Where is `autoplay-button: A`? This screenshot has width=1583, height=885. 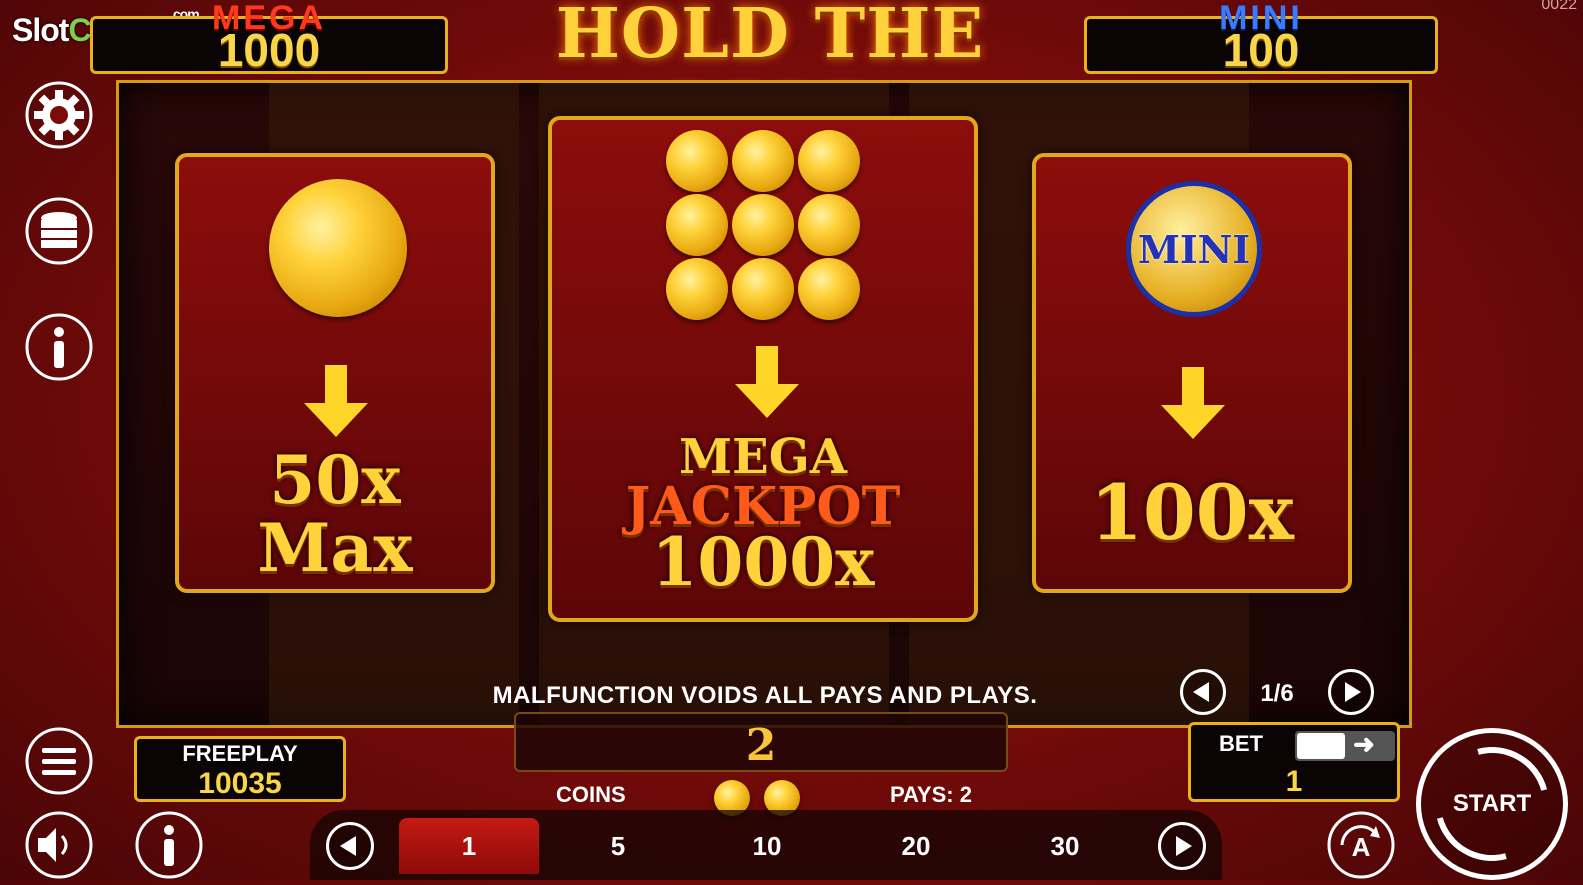
autoplay-button: A is located at coordinates (1361, 845).